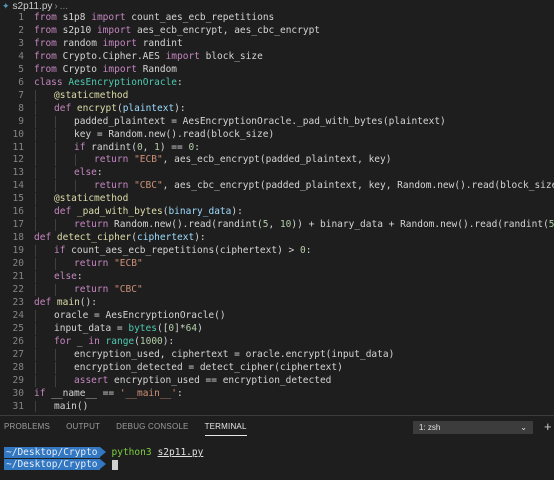 The height and width of the screenshot is (480, 554). What do you see at coordinates (18, 289) in the screenshot?
I see `line-number: 22` at bounding box center [18, 289].